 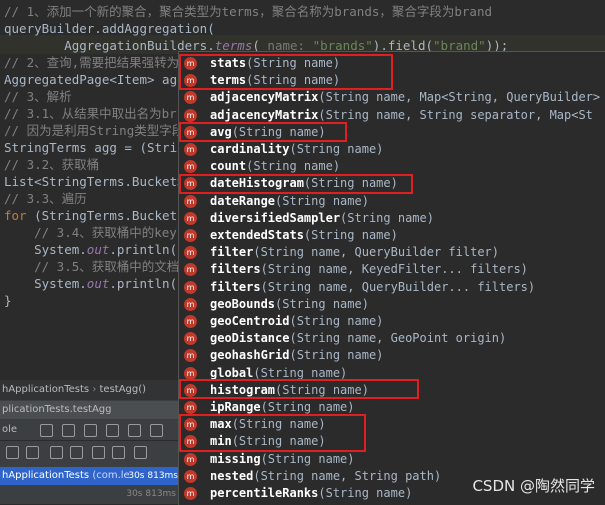 What do you see at coordinates (392, 459) in the screenshot?
I see `completion-item: m missing(String name)` at bounding box center [392, 459].